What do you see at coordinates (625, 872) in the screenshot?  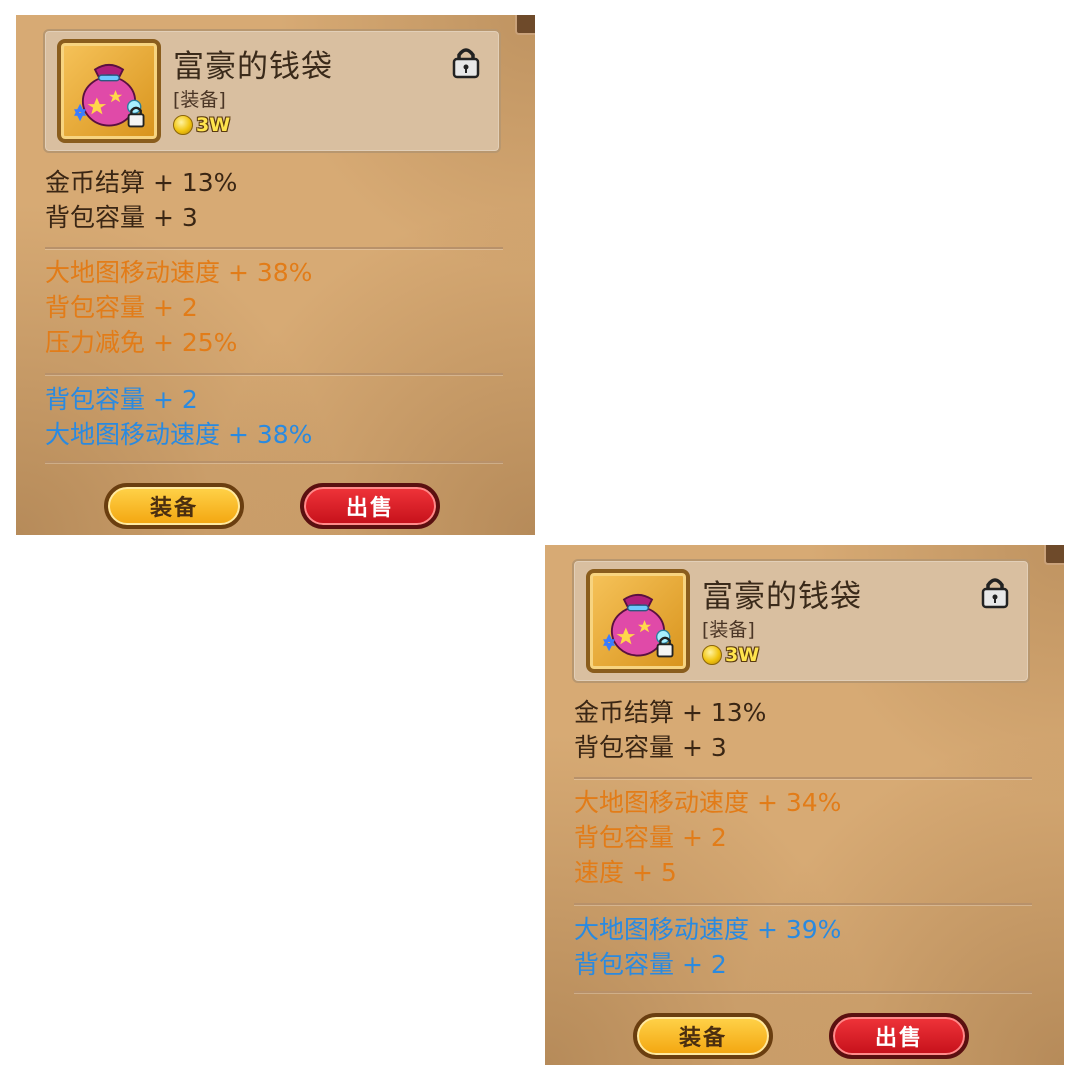 I see `orange-stat-line: 速度 + 5` at bounding box center [625, 872].